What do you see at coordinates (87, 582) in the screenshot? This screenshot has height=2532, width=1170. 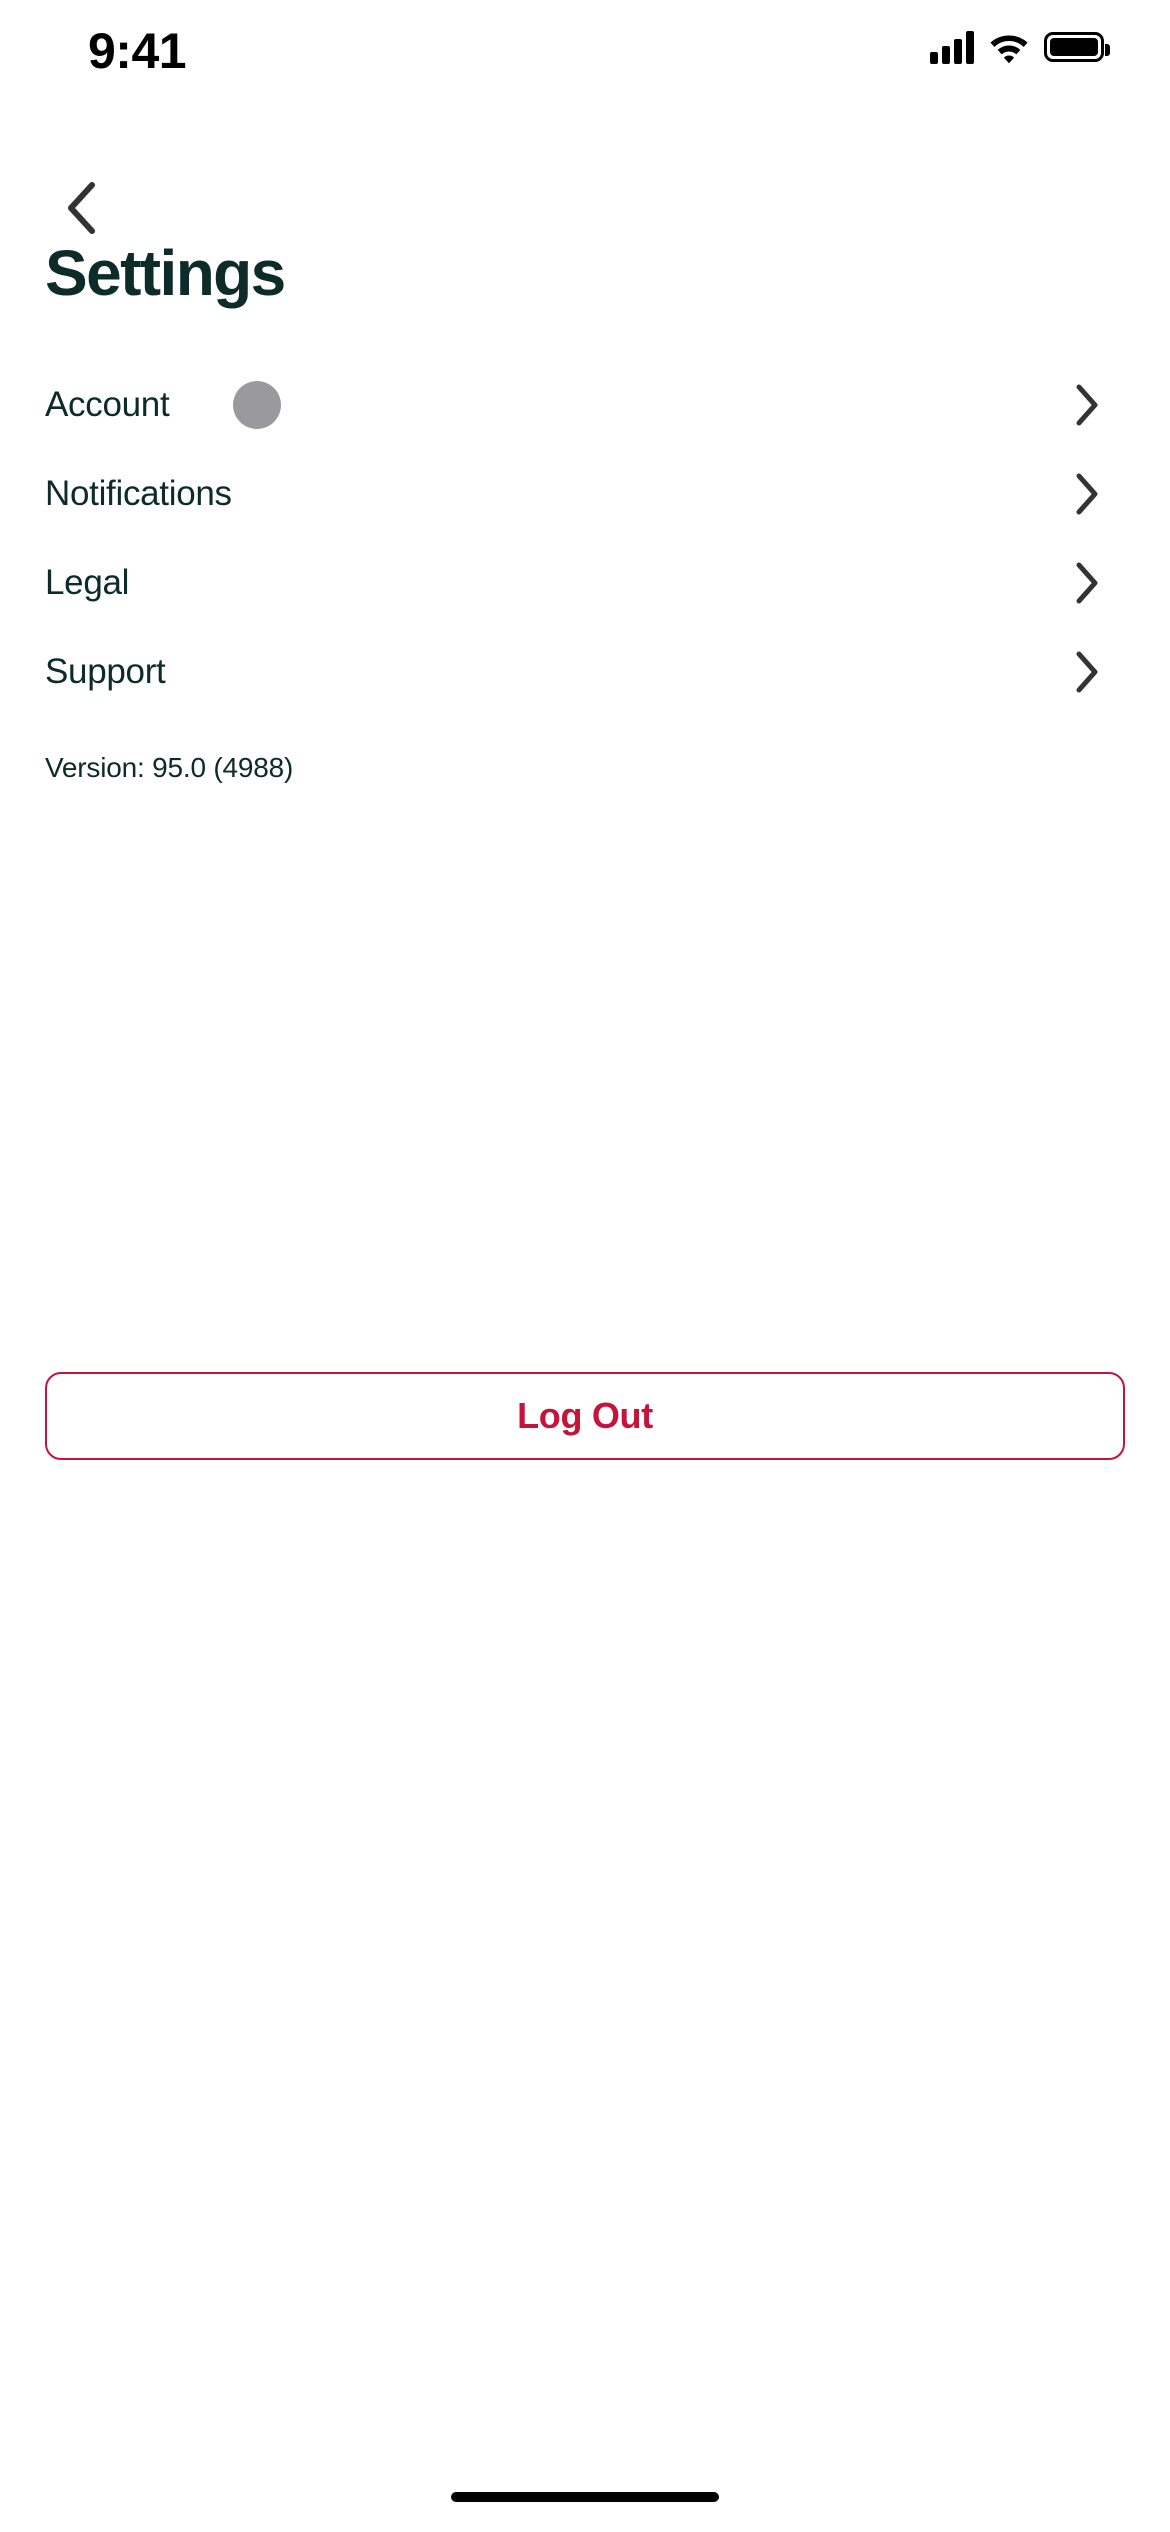 I see `settings-row-label: Legal` at bounding box center [87, 582].